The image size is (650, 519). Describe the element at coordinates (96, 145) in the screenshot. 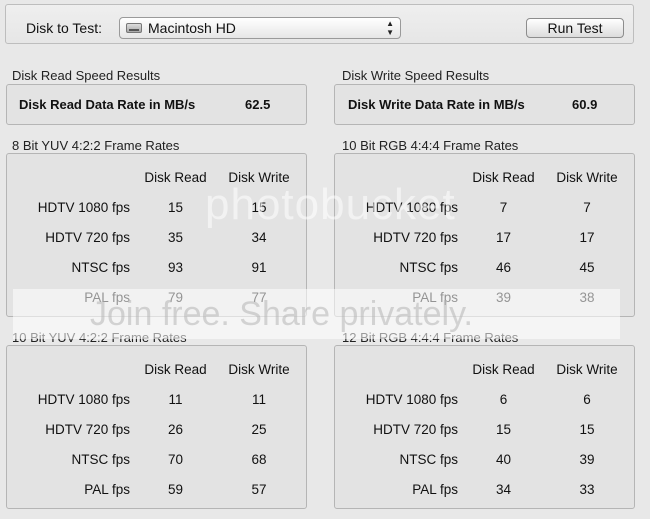

I see `panel-title: 8 Bit YUV 4:2:2 Frame Rates` at that location.